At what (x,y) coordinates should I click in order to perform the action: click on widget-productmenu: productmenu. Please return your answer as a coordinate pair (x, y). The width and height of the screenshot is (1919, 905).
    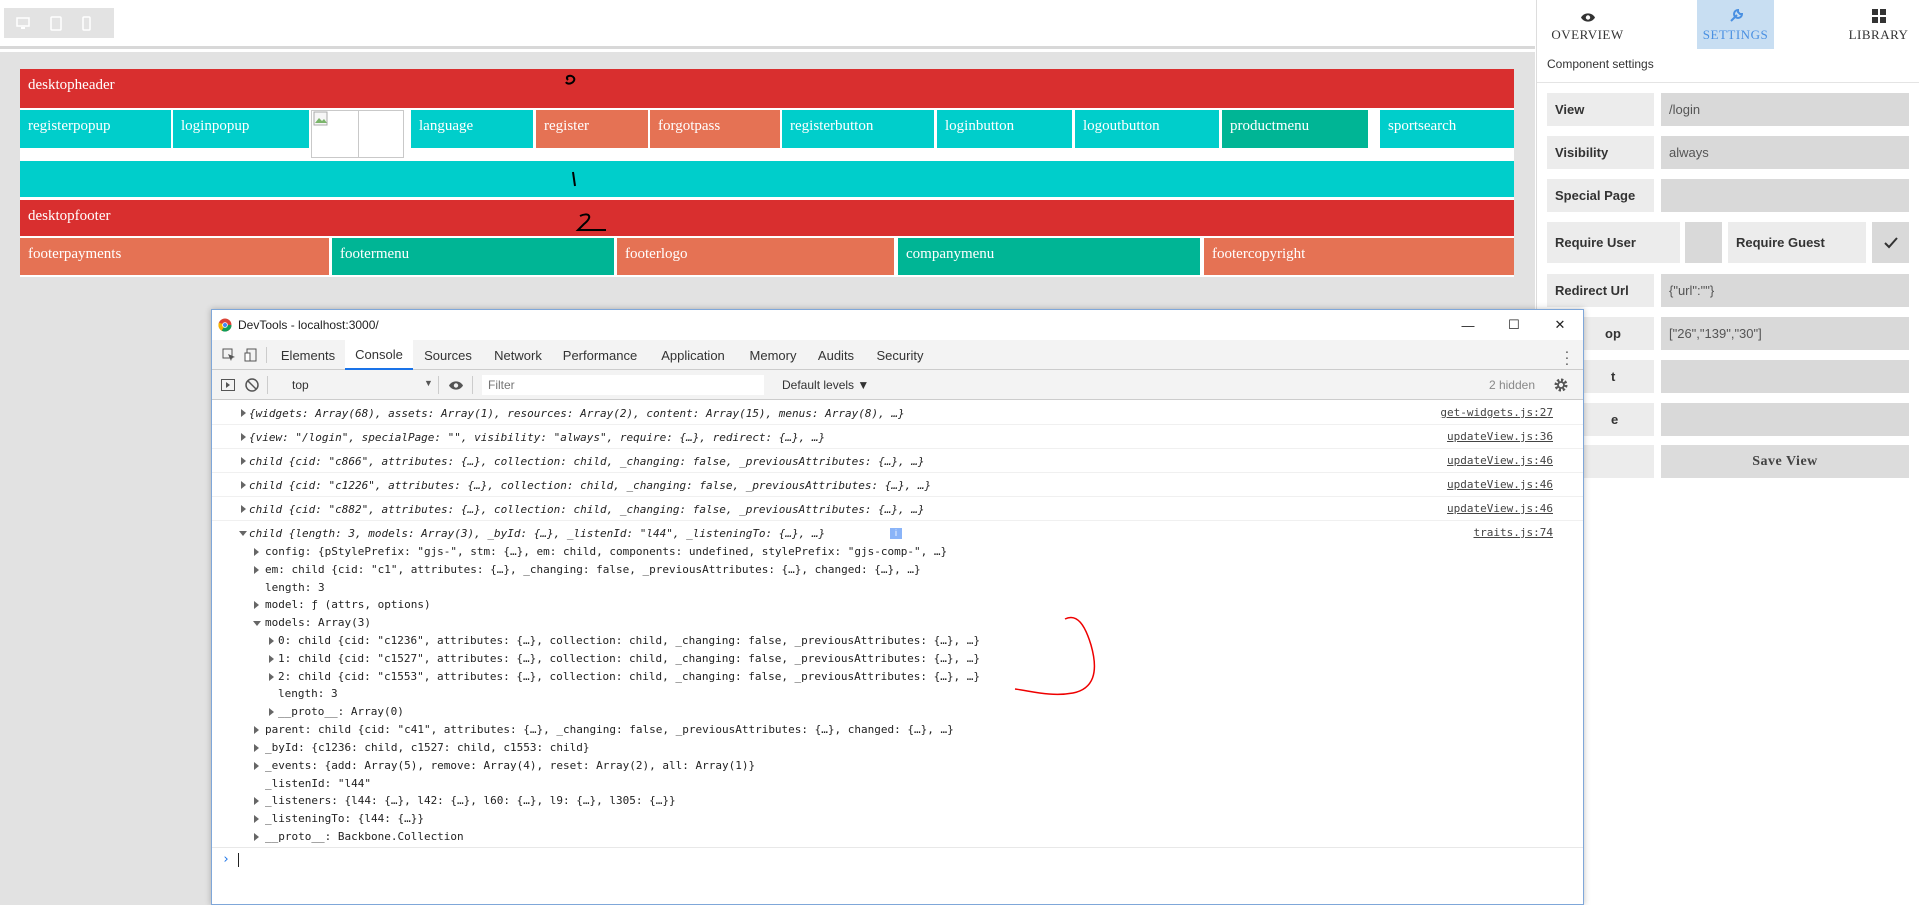
    Looking at the image, I should click on (1295, 129).